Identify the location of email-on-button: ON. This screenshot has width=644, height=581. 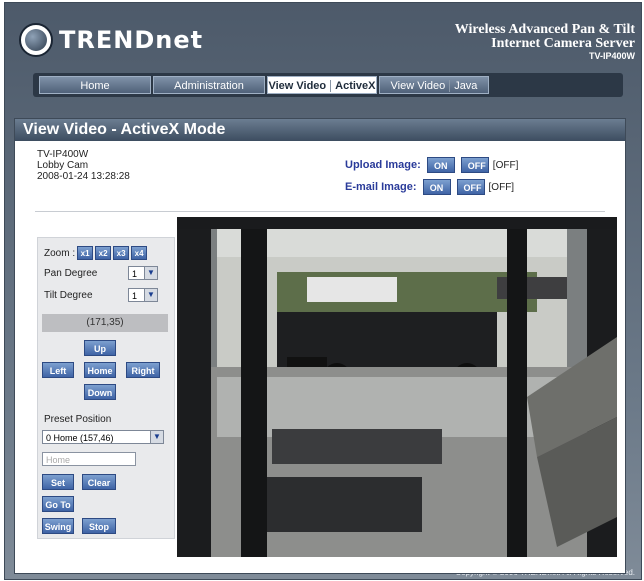
(436, 187).